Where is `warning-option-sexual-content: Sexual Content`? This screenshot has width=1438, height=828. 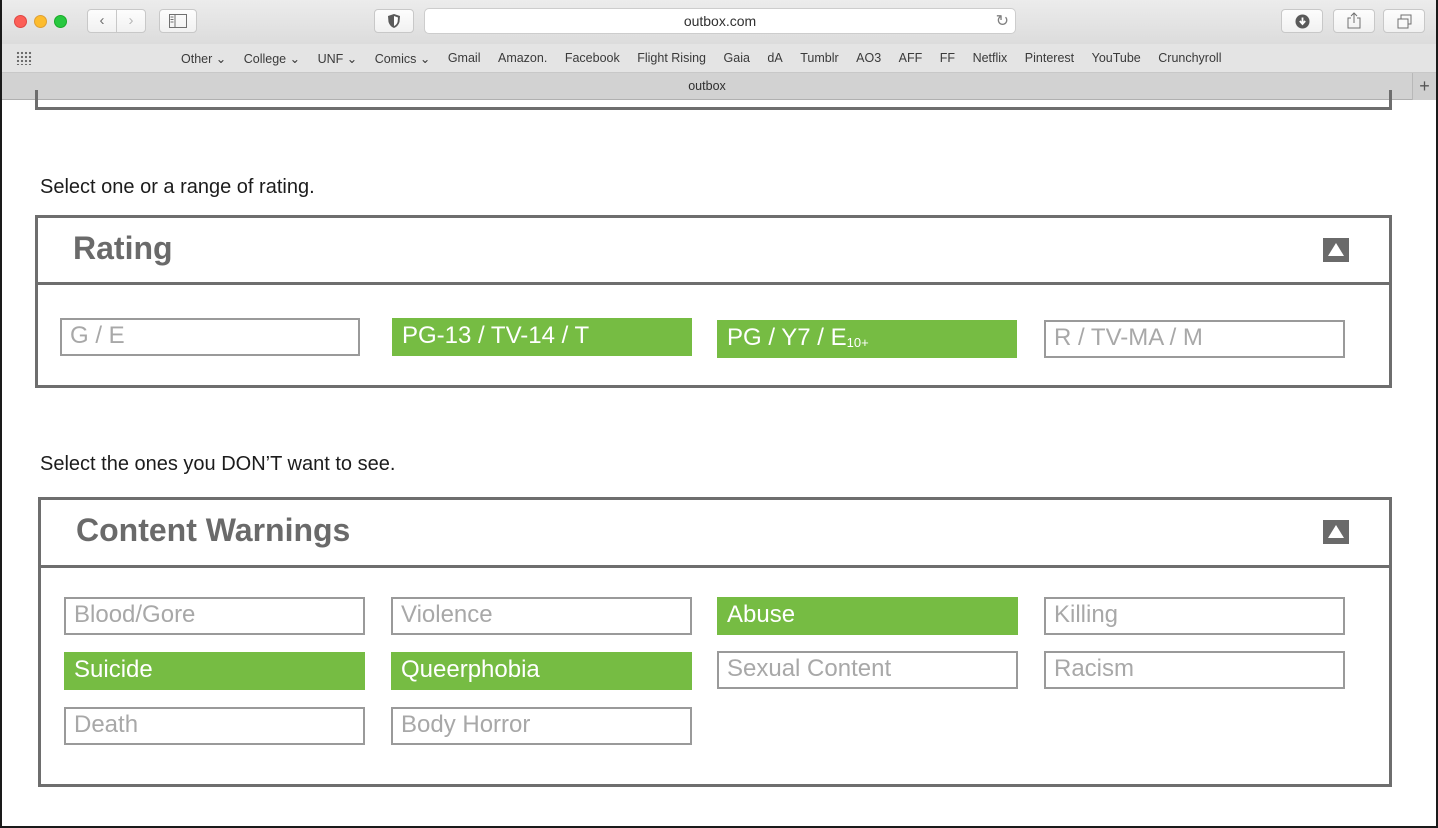 warning-option-sexual-content: Sexual Content is located at coordinates (867, 670).